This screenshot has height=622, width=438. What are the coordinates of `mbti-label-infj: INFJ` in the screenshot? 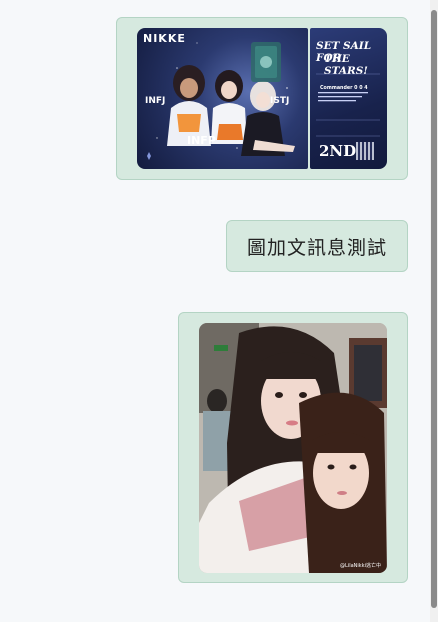 It's located at (155, 101).